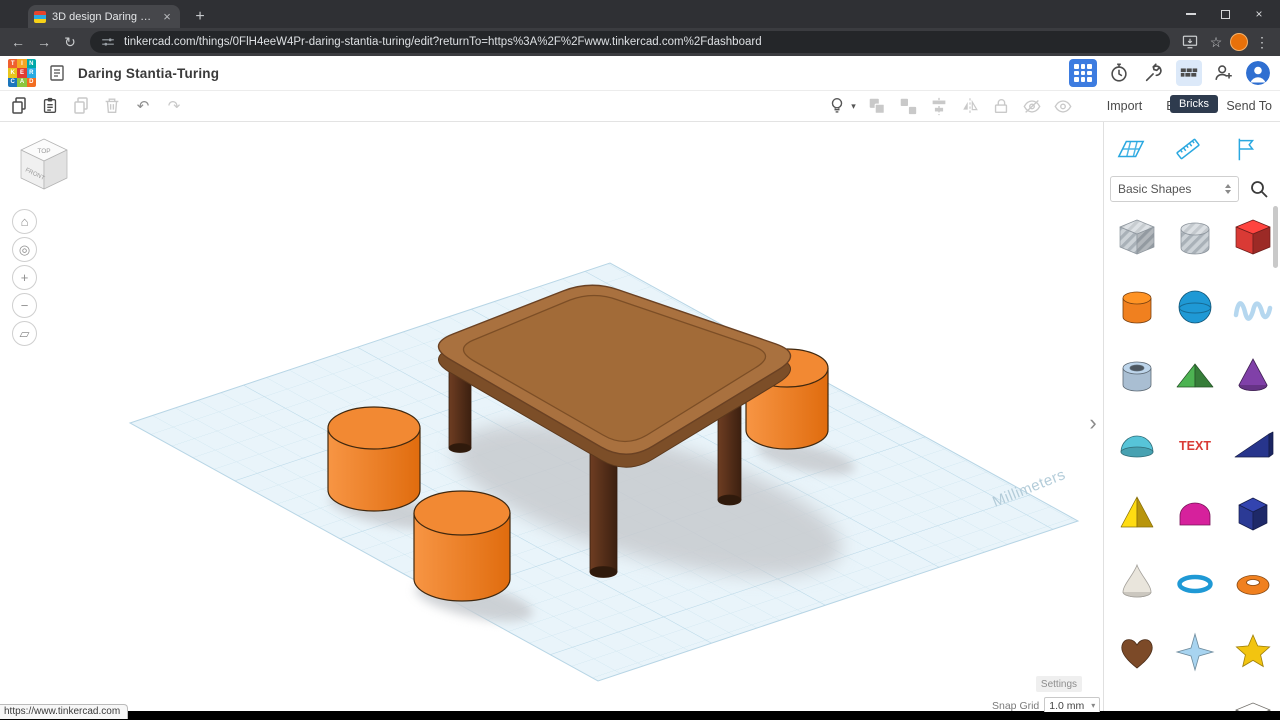 Image resolution: width=1280 pixels, height=720 pixels. What do you see at coordinates (1253, 514) in the screenshot?
I see `shape-polygon` at bounding box center [1253, 514].